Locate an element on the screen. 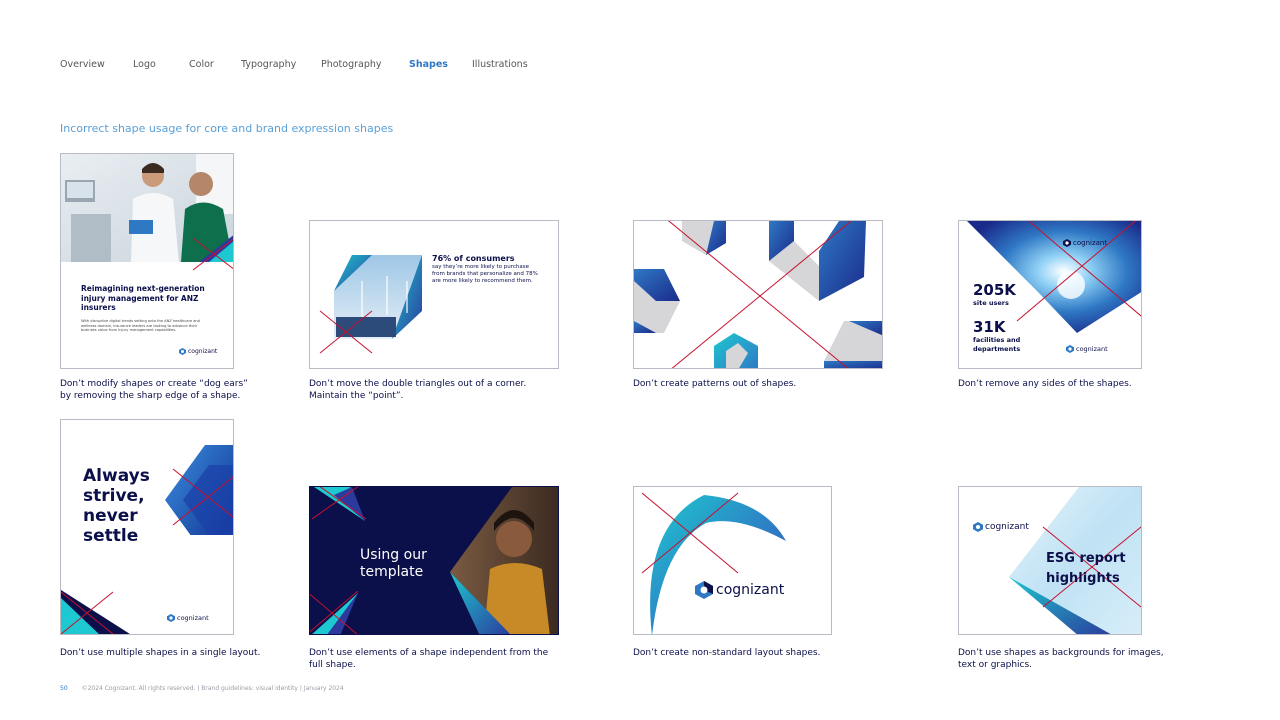 The image size is (1280, 720). template-headline: Using our template is located at coordinates (393, 563).